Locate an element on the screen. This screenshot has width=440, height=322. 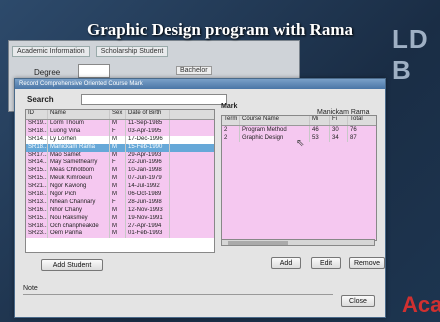
student-name-cell: Nou Raksmey is located at coordinates (79, 218).